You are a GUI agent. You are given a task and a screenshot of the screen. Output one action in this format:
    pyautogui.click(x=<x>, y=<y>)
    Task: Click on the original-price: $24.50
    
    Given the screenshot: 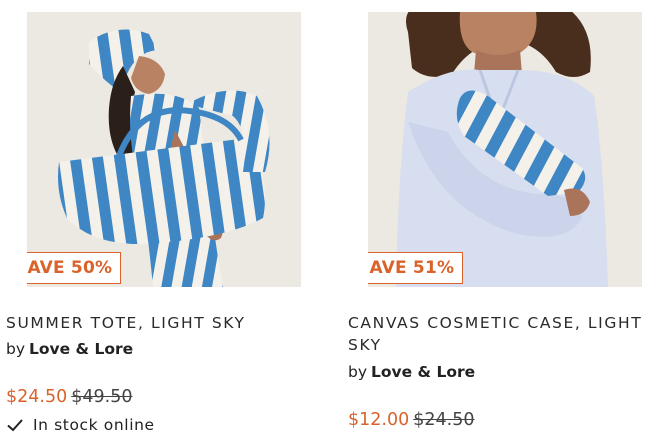 What is the action you would take?
    pyautogui.click(x=444, y=420)
    